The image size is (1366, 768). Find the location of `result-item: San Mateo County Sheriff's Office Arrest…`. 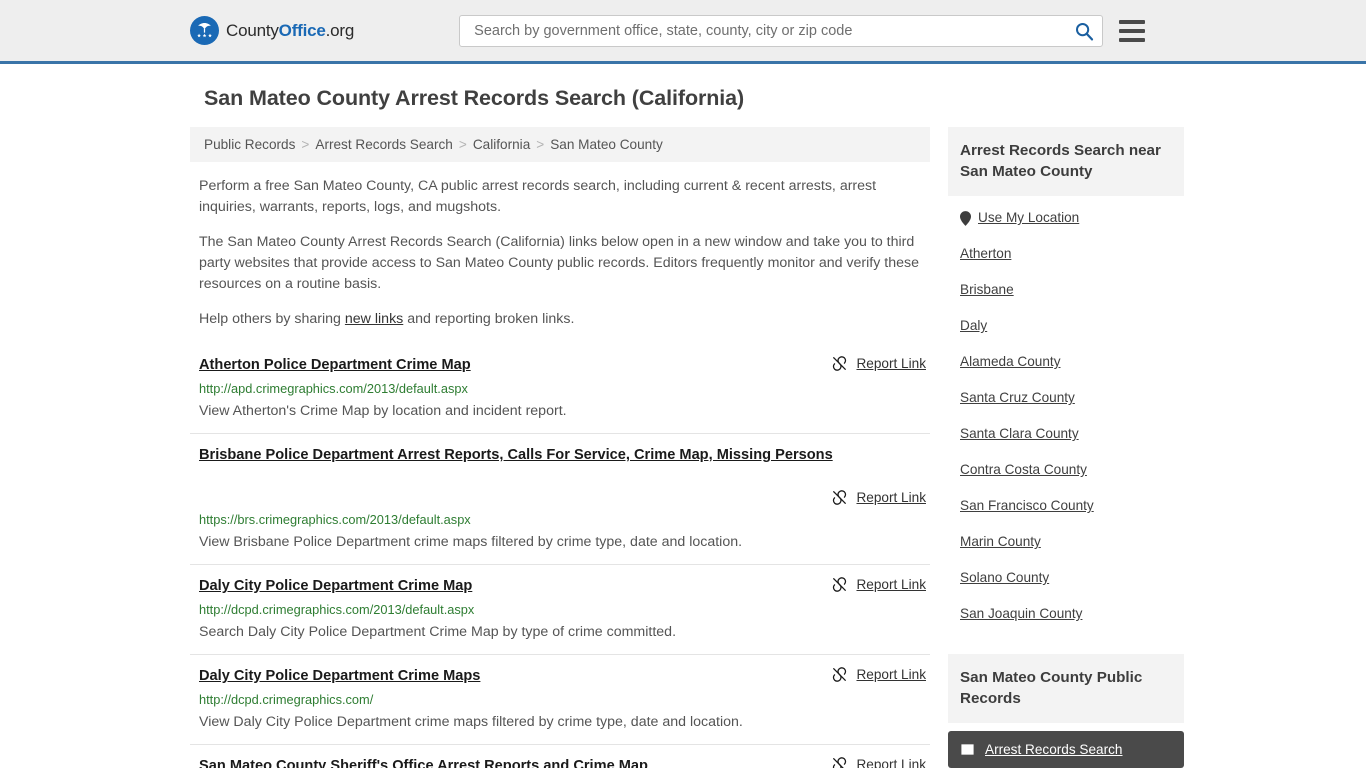

result-item: San Mateo County Sheriff's Office Arrest… is located at coordinates (560, 756).